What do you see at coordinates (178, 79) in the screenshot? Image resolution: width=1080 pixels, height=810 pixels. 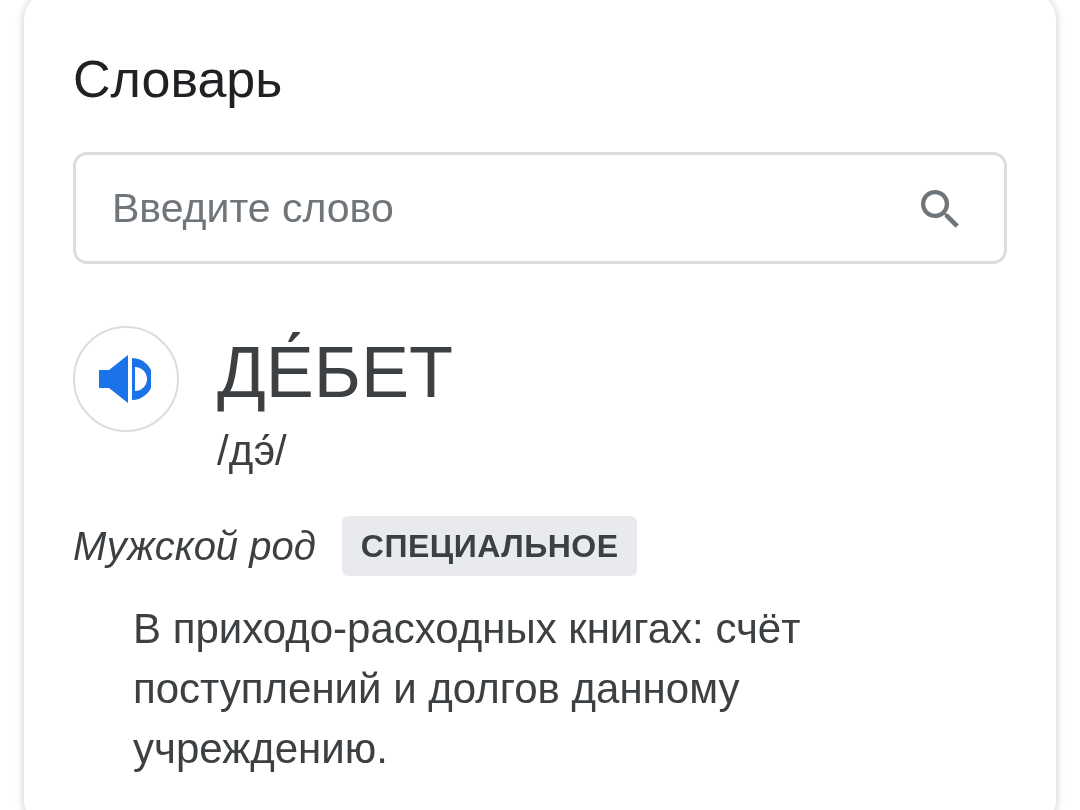 I see `card-title: Словарь` at bounding box center [178, 79].